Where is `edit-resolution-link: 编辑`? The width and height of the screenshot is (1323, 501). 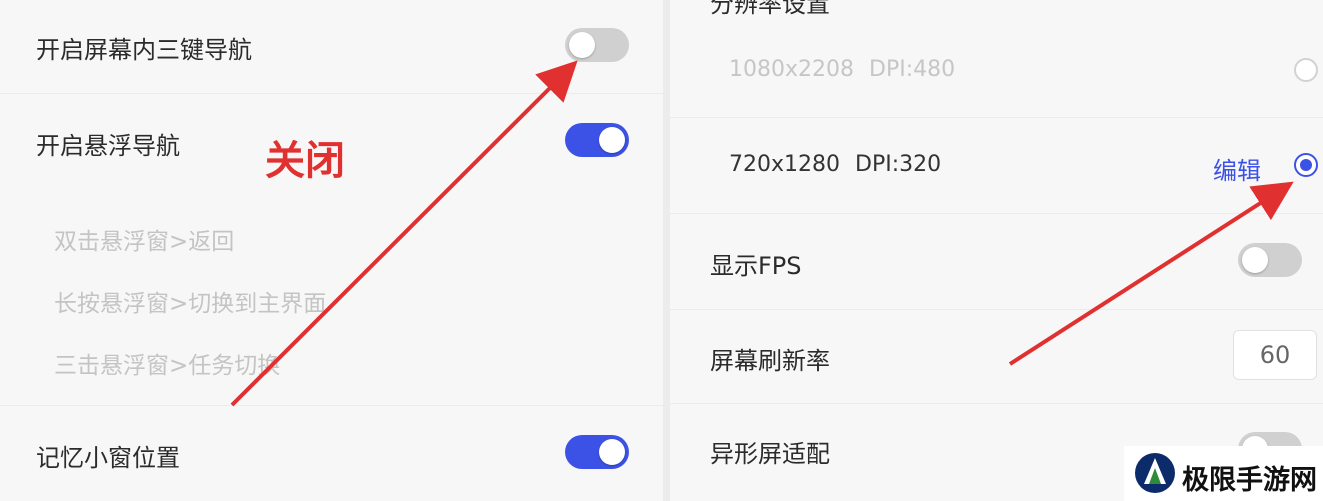
edit-resolution-link: 编辑 is located at coordinates (1237, 168).